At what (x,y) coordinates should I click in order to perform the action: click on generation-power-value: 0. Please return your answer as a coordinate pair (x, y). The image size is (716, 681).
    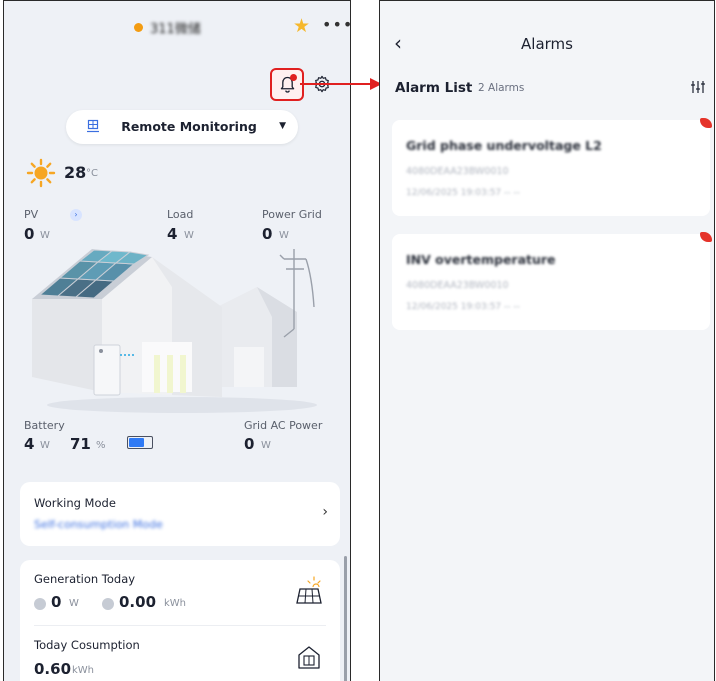
    Looking at the image, I should click on (56, 602).